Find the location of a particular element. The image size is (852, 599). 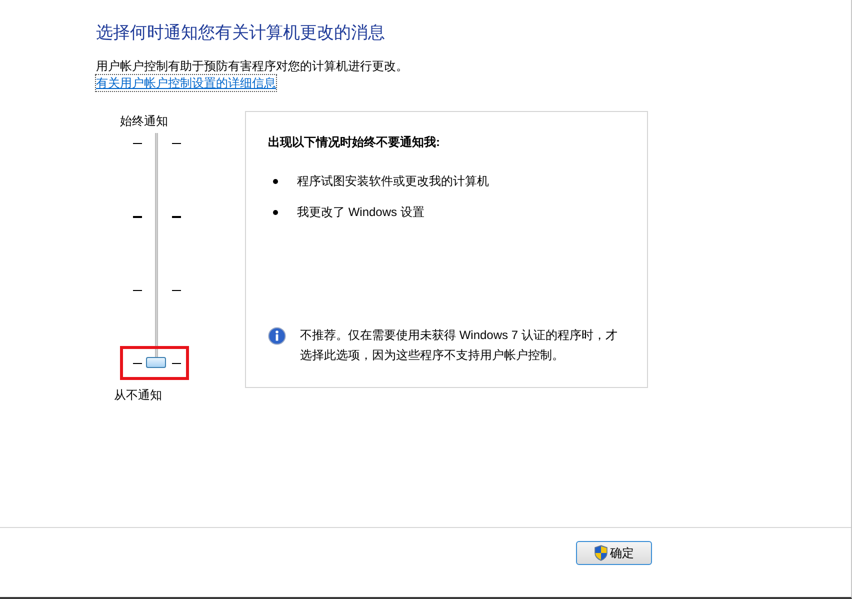

condition-text: 我更改了 Windows 设置 is located at coordinates (360, 212).